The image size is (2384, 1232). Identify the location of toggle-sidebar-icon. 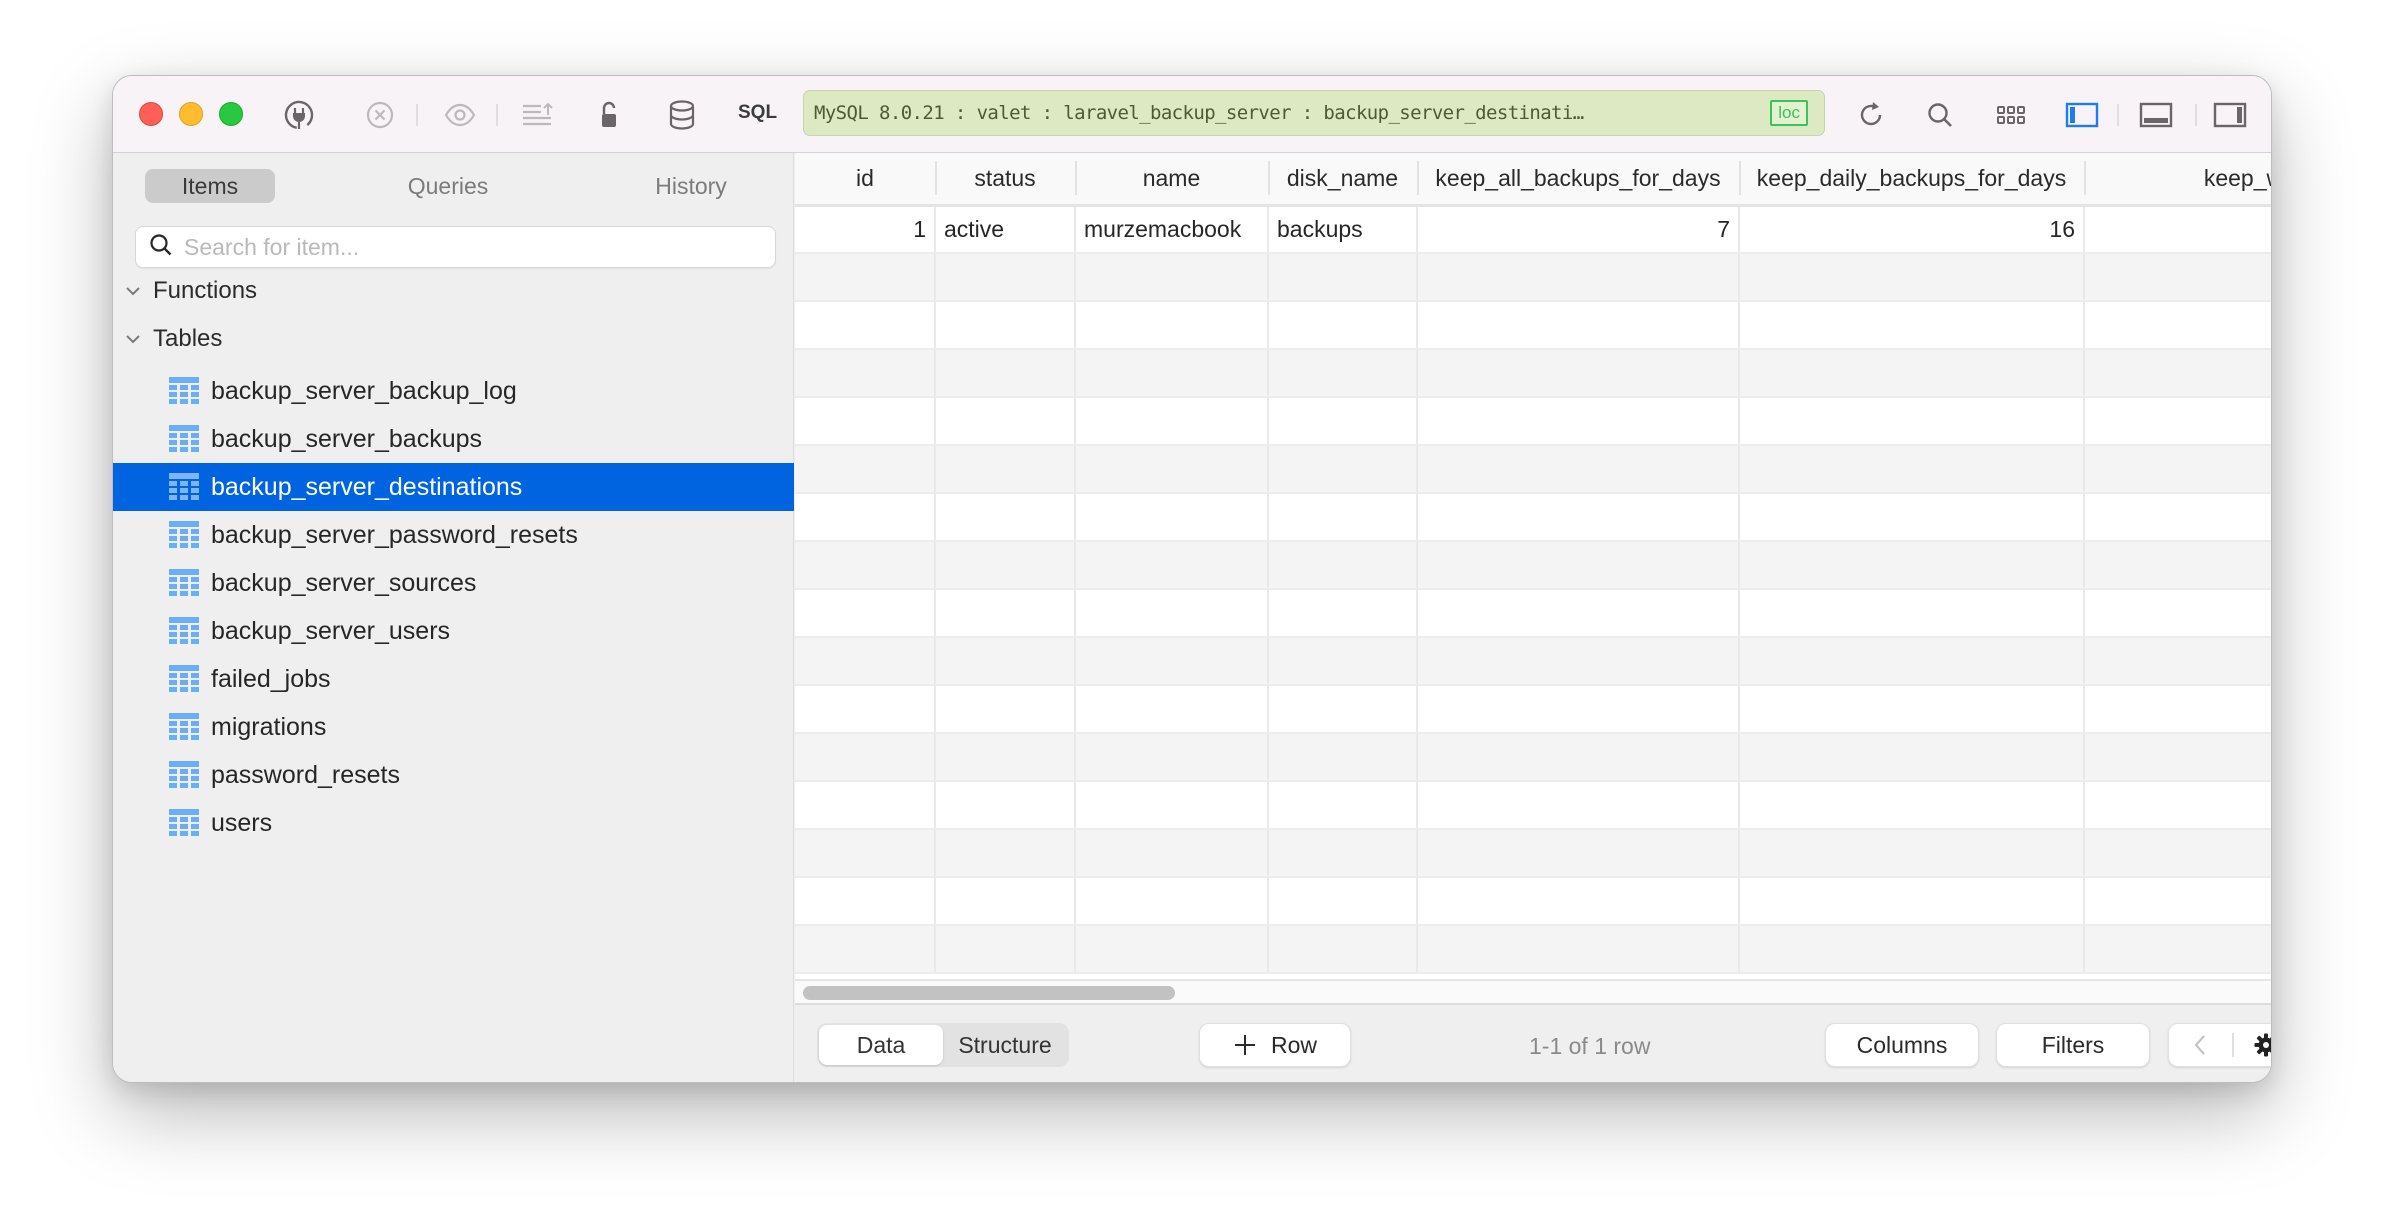
(2082, 115).